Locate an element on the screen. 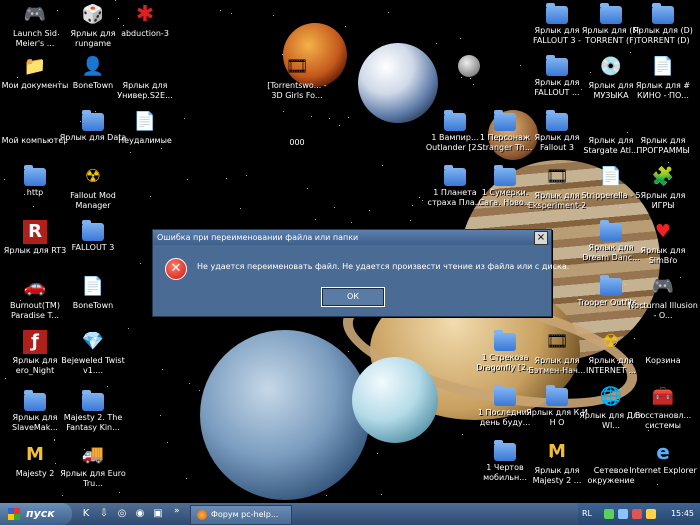 The height and width of the screenshot is (525, 700). quick-launch-chevron: » is located at coordinates (177, 511).